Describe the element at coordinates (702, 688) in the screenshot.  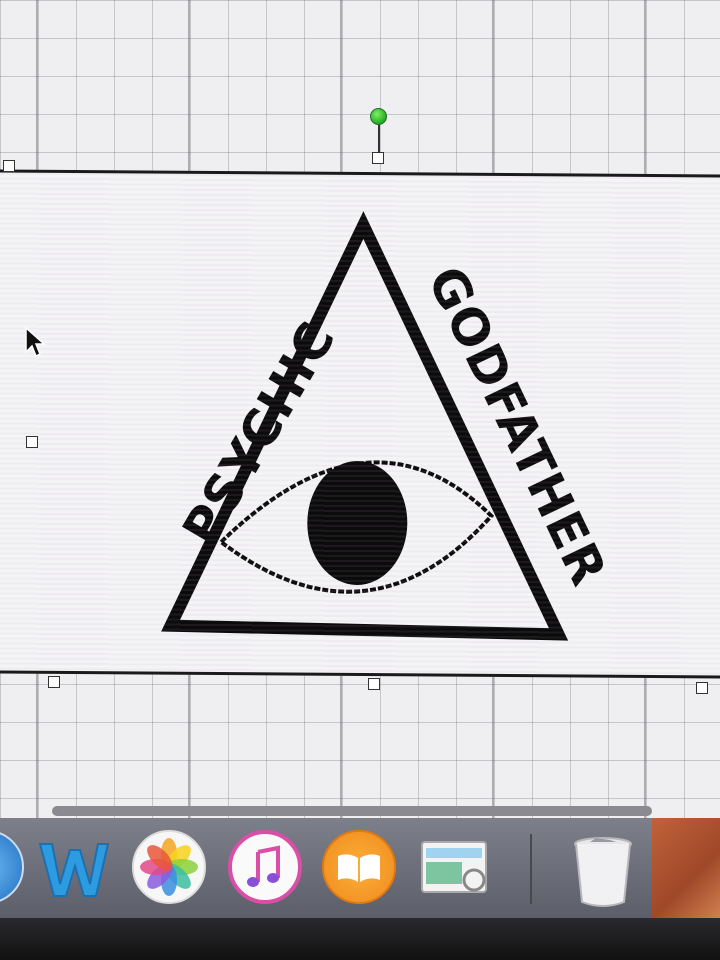
I see `resize-handle-bottom-right` at that location.